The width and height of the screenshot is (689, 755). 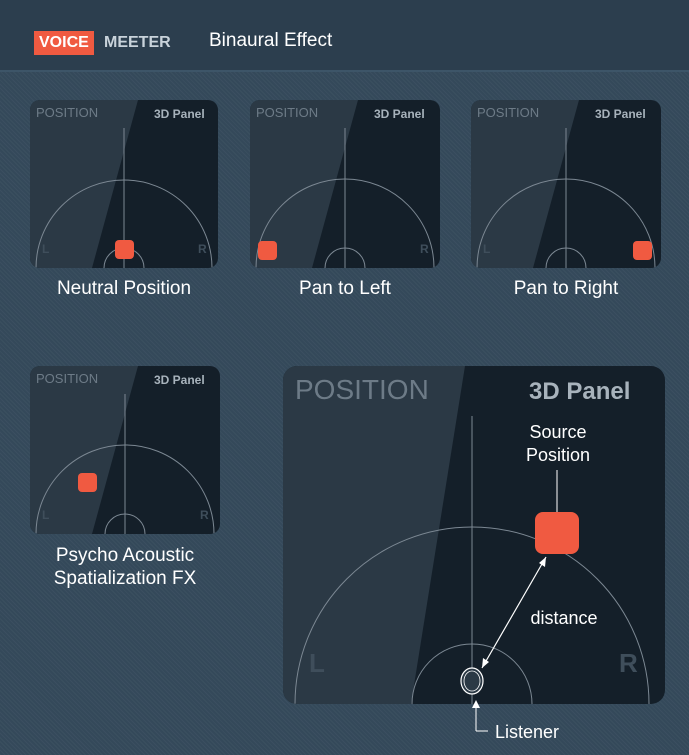 I want to click on position-panel-pan-right: POSITION 3D Panel L R, so click(x=566, y=184).